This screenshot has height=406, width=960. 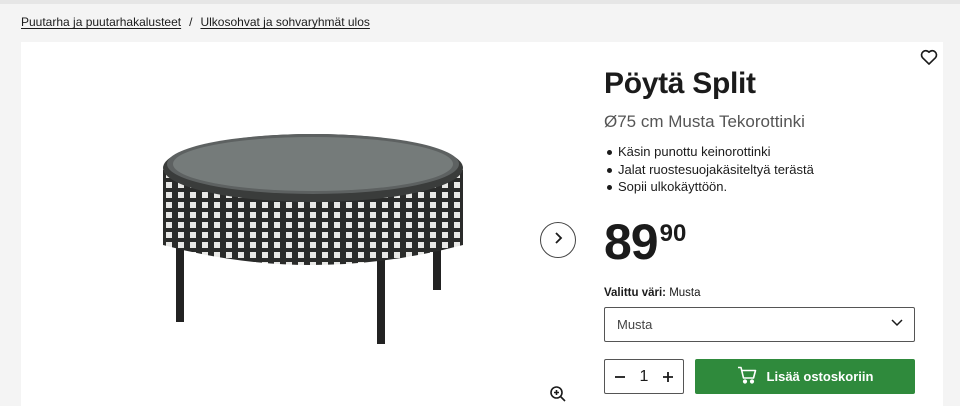 I want to click on next-image-button, so click(x=558, y=240).